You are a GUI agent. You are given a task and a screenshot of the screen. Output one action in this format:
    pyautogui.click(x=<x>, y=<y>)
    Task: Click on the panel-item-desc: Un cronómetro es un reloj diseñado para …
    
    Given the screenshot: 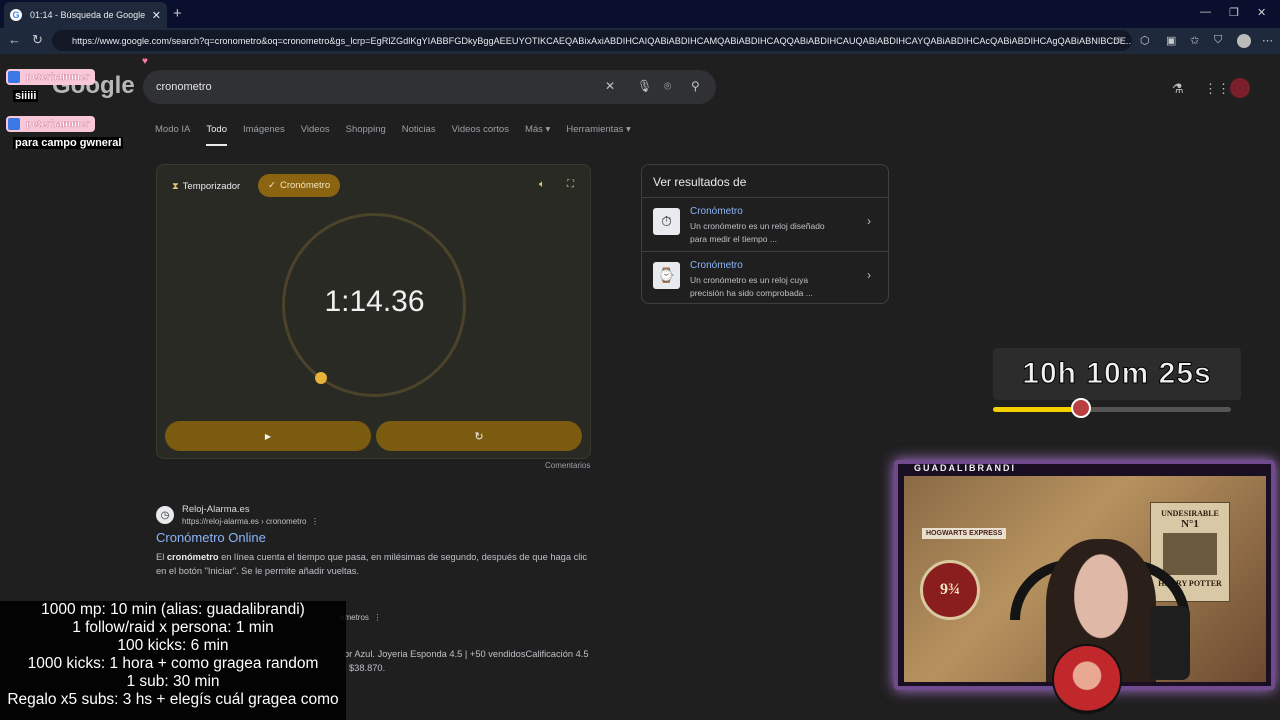 What is the action you would take?
    pyautogui.click(x=757, y=232)
    